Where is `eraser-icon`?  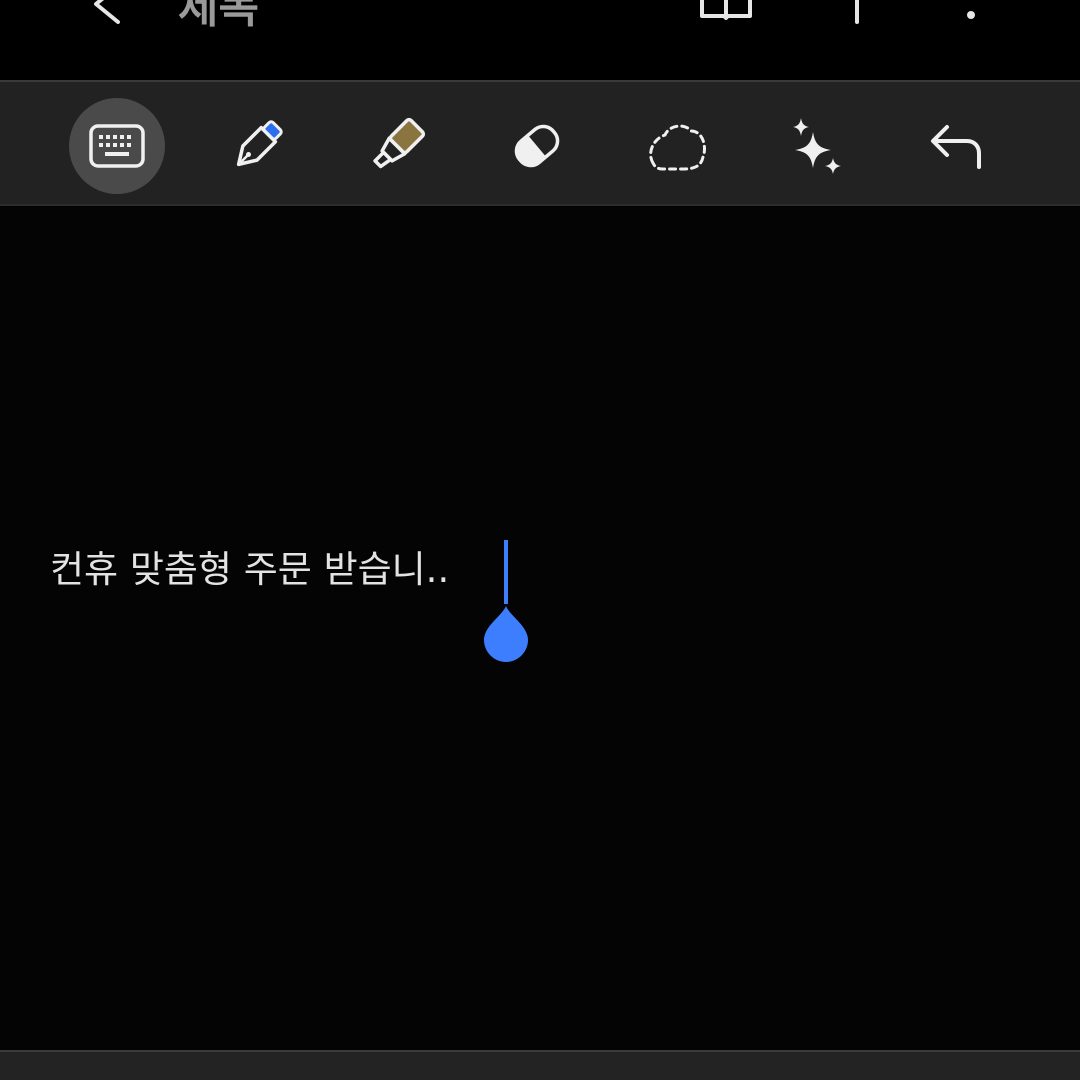 eraser-icon is located at coordinates (537, 146).